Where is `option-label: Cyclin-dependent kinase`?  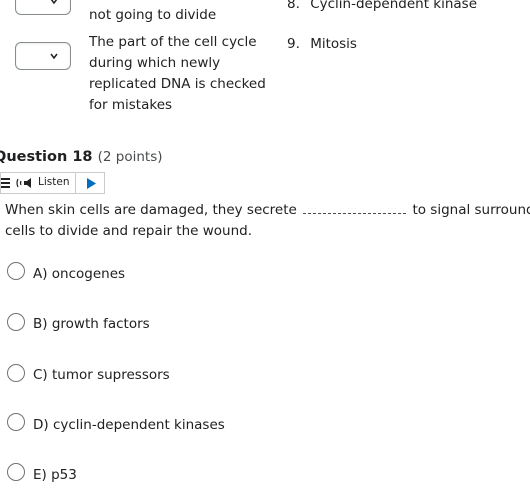
option-label: Cyclin-dependent kinase is located at coordinates (394, 6).